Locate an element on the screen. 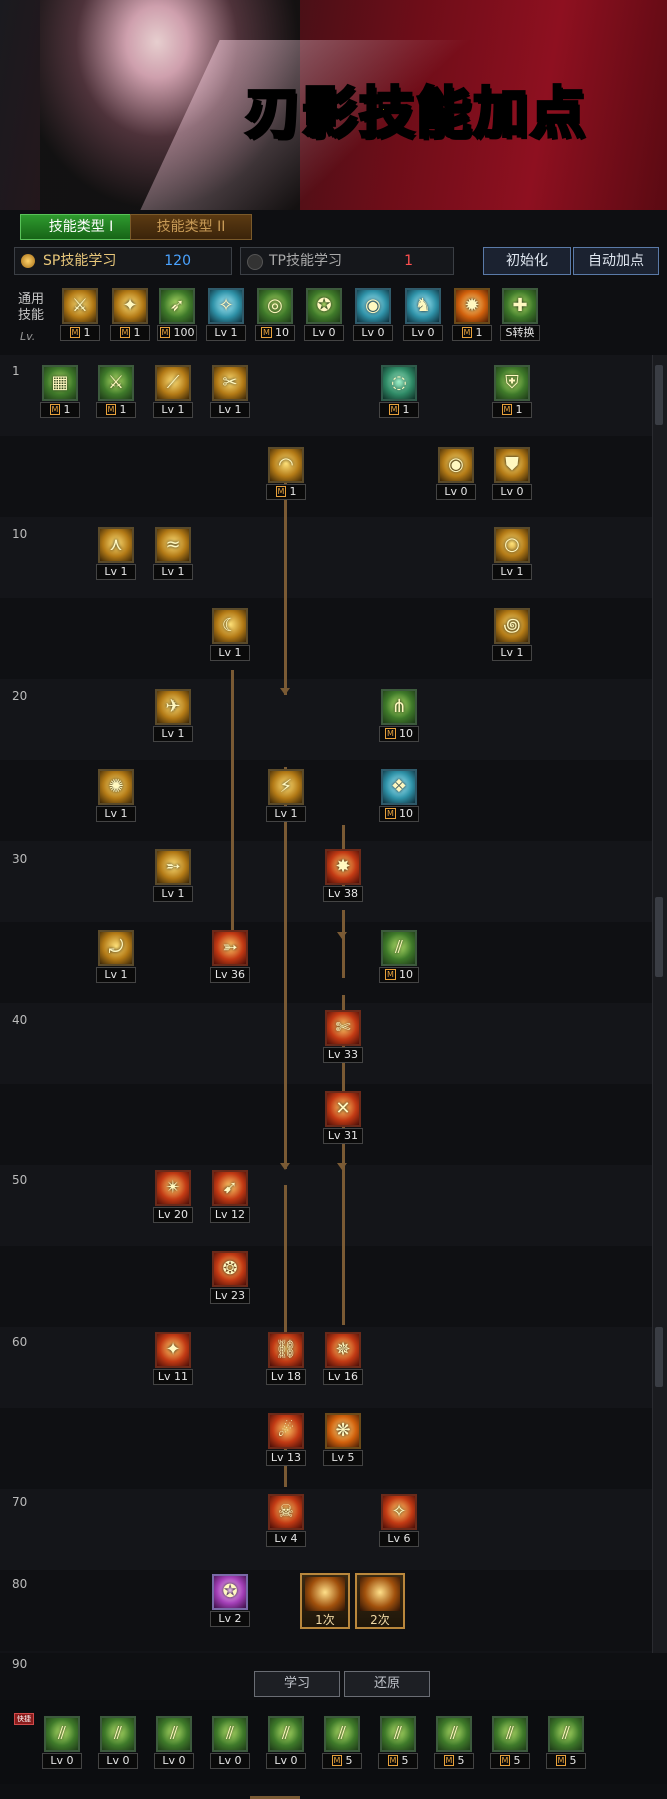 This screenshot has height=1799, width=667. flash-icon: ❖ is located at coordinates (399, 787).